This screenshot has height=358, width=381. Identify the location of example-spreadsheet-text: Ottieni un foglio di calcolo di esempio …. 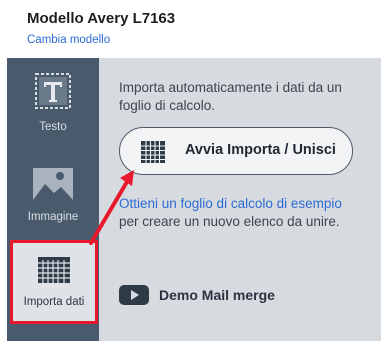
(241, 213).